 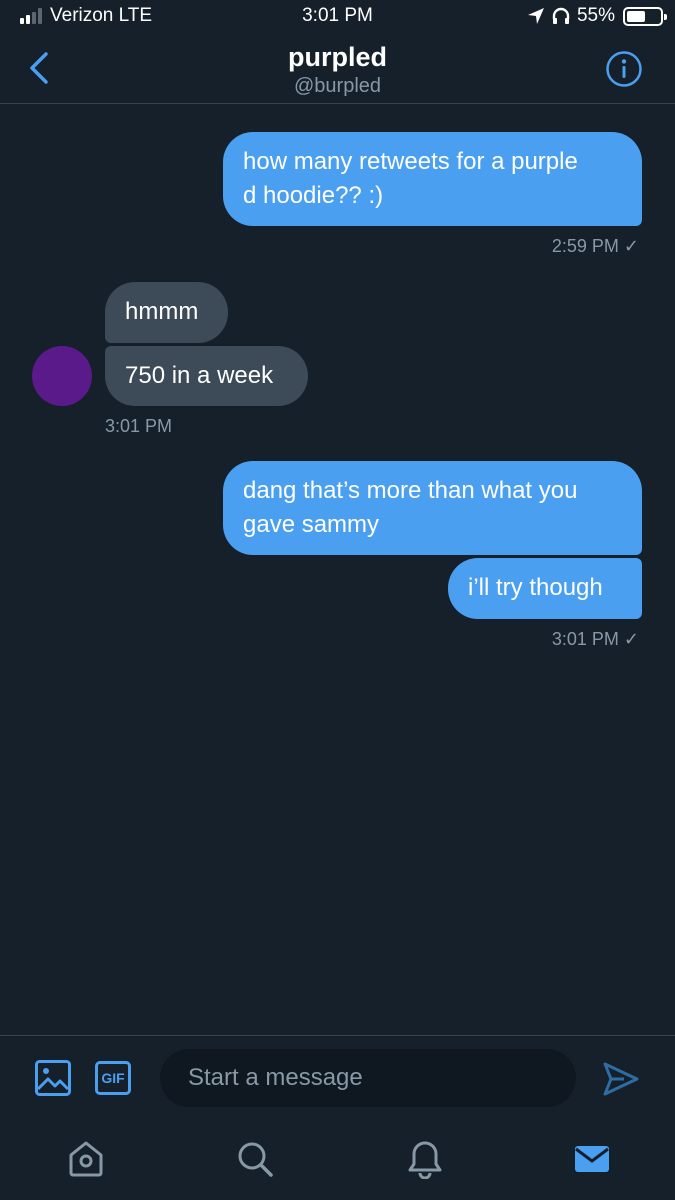 What do you see at coordinates (592, 1159) in the screenshot?
I see `messages-icon` at bounding box center [592, 1159].